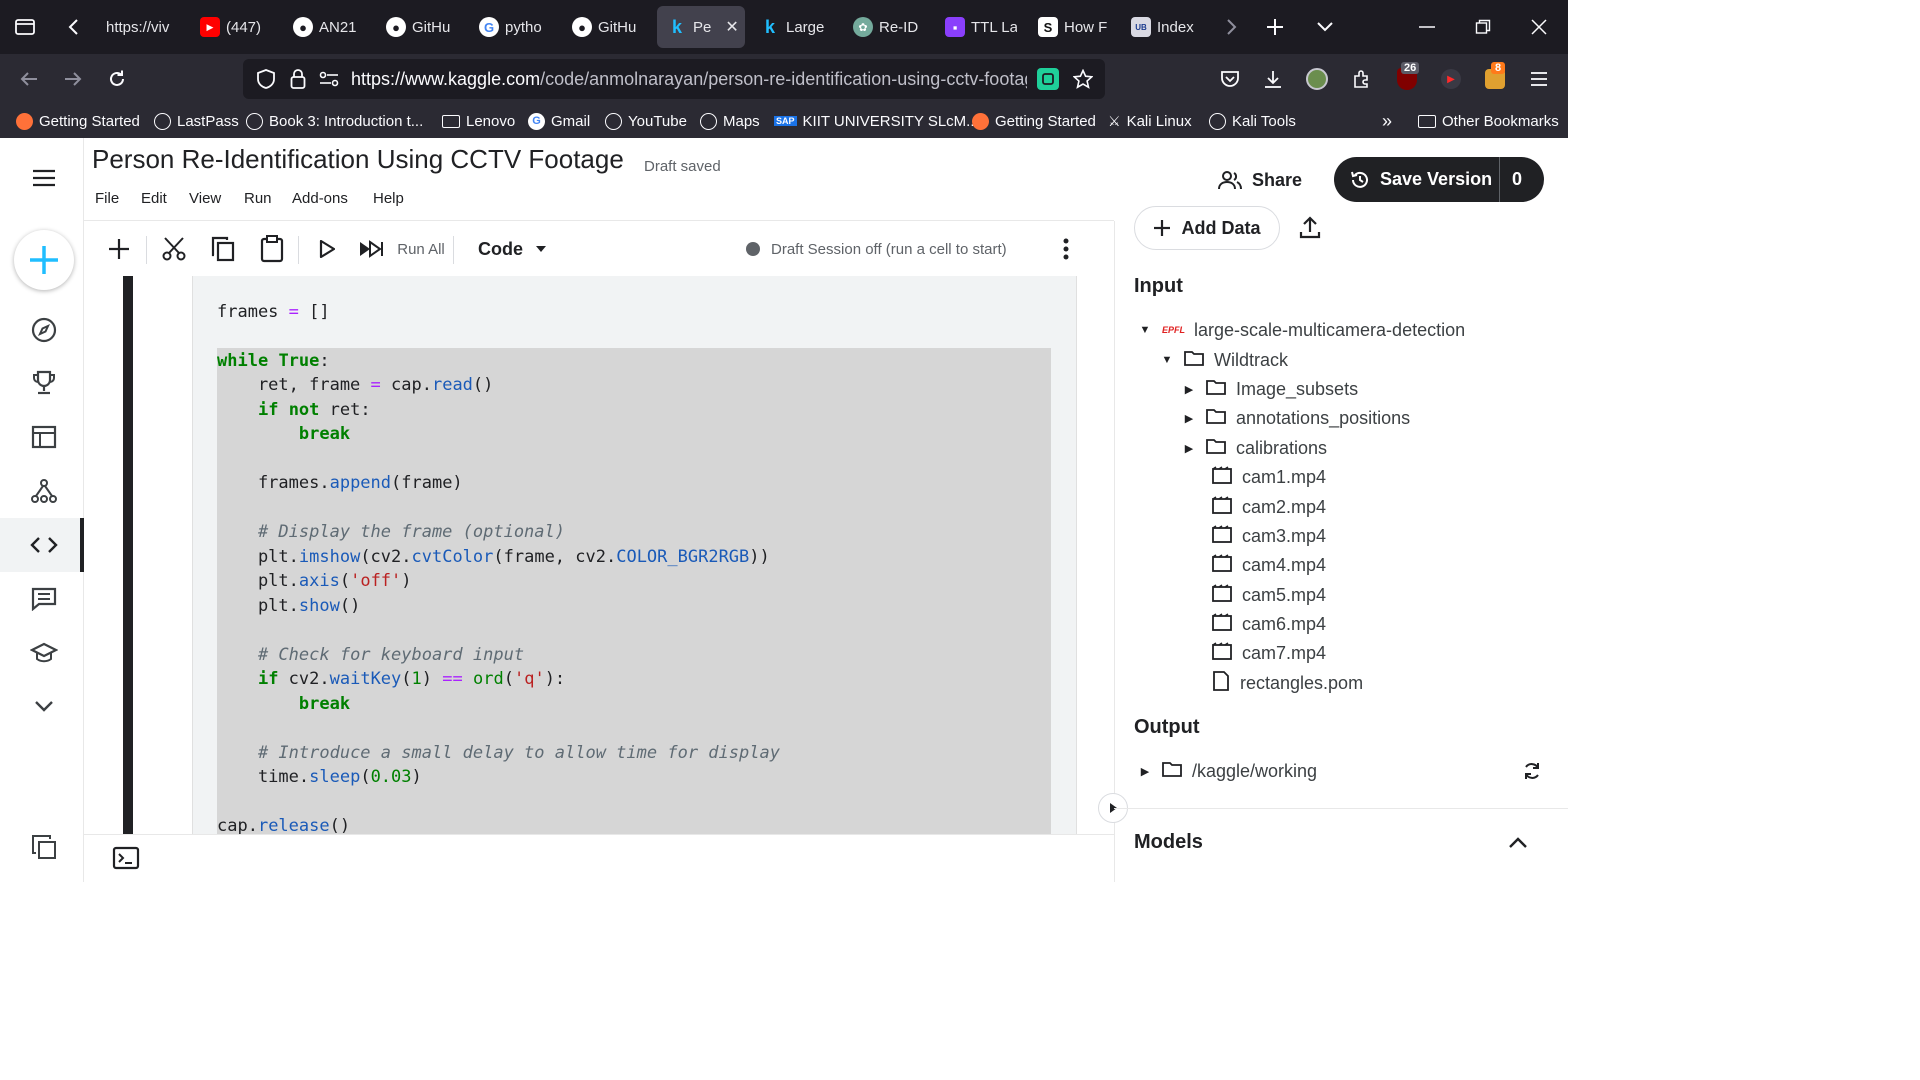 The height and width of the screenshot is (1080, 1920). What do you see at coordinates (44, 653) in the screenshot?
I see `learn-icon` at bounding box center [44, 653].